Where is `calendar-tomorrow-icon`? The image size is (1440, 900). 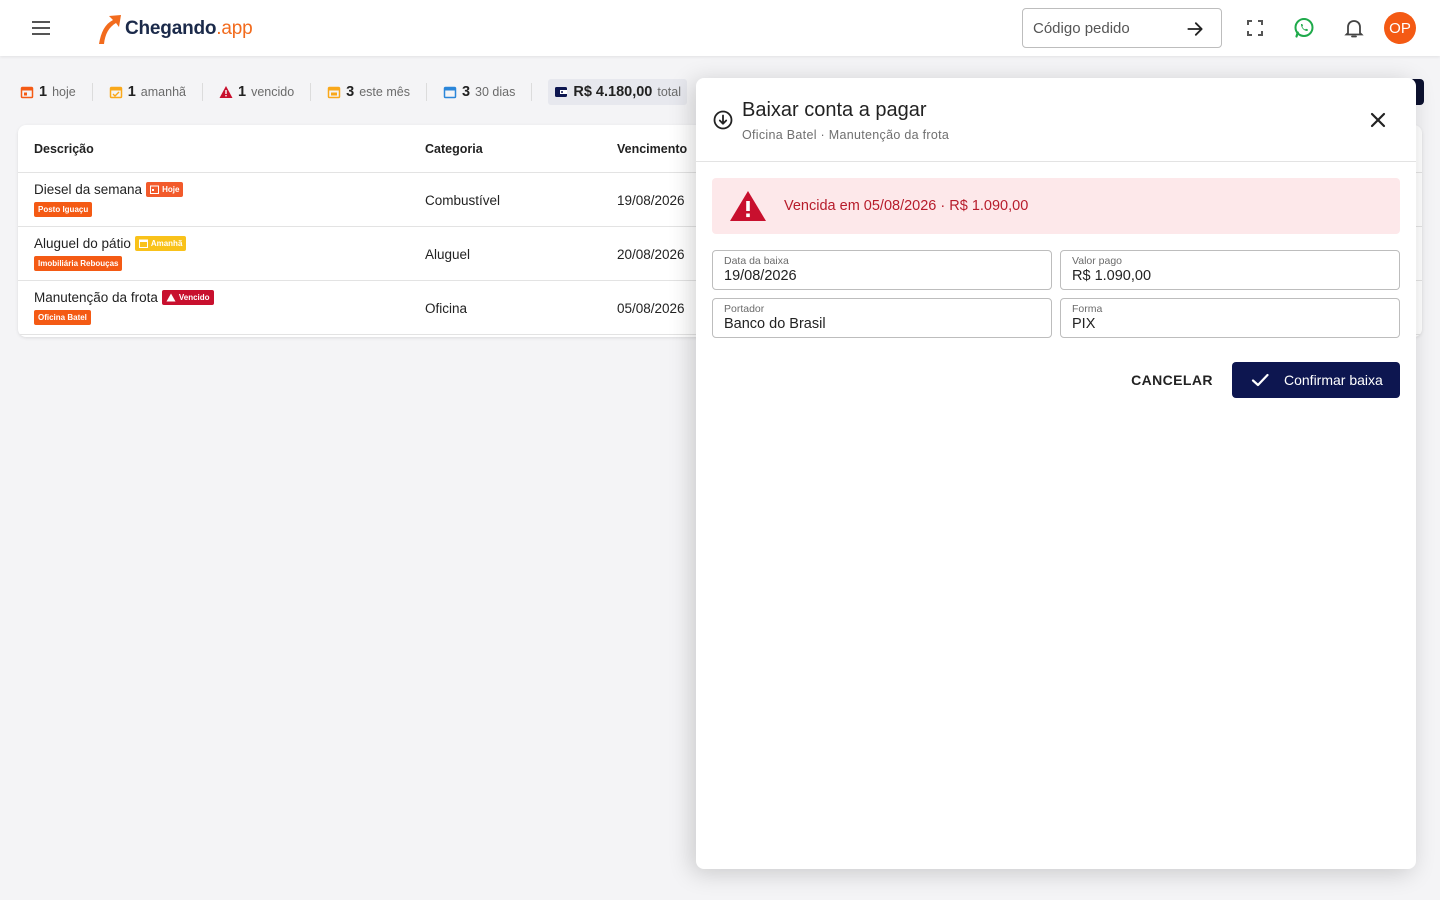 calendar-tomorrow-icon is located at coordinates (115, 92).